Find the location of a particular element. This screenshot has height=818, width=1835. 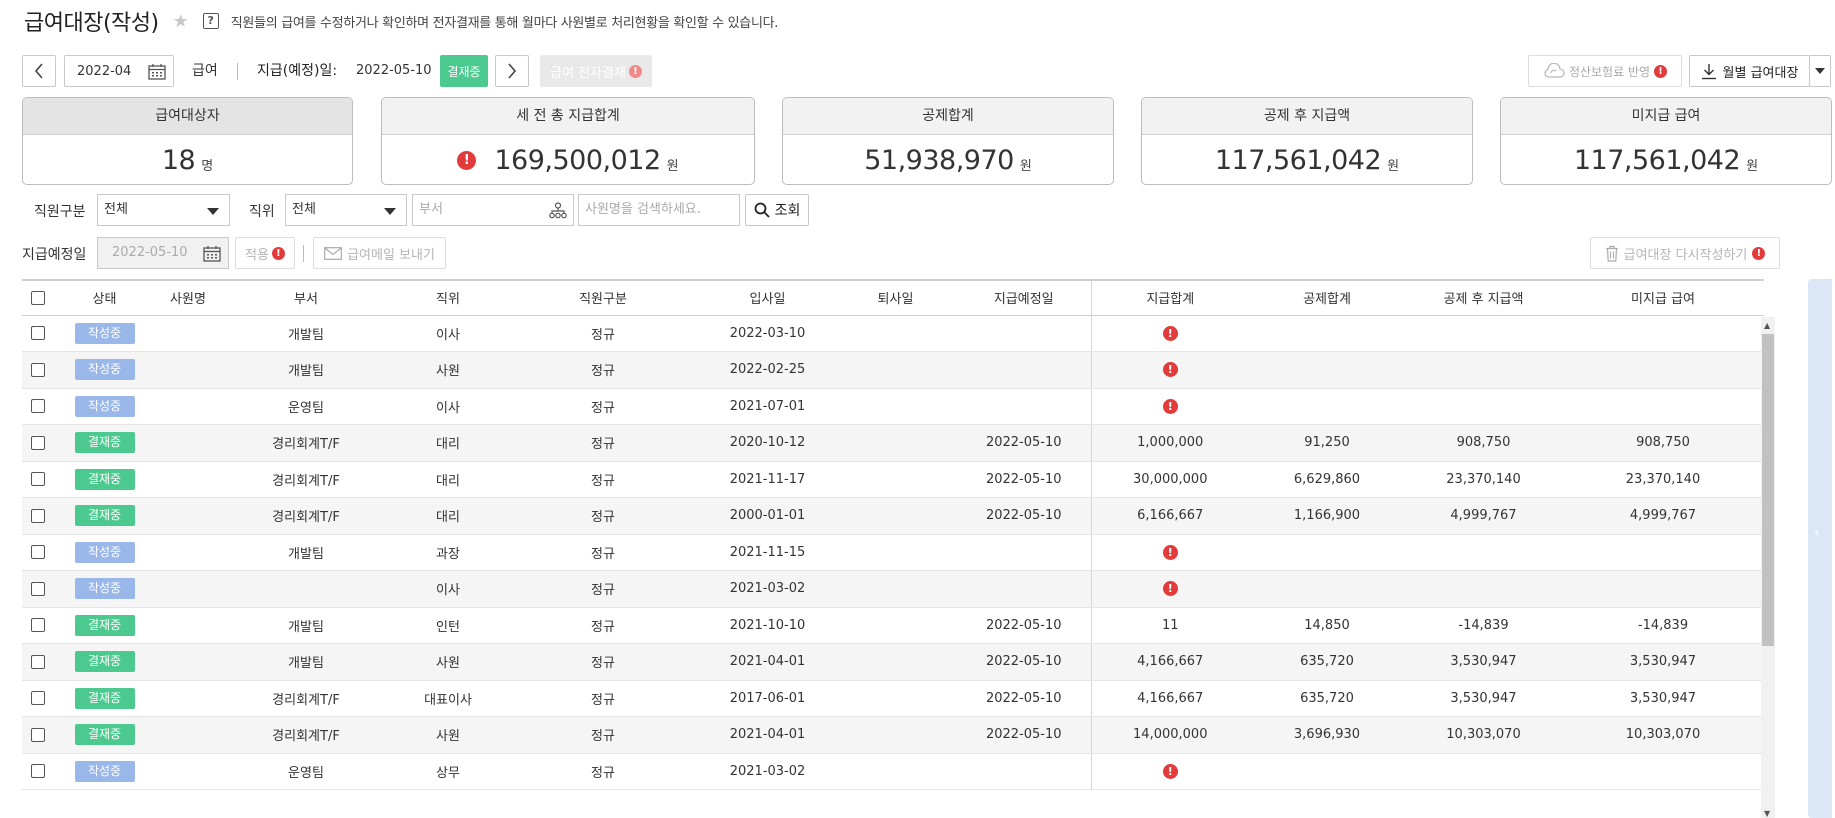

column-header: 사원명 is located at coordinates (188, 297).